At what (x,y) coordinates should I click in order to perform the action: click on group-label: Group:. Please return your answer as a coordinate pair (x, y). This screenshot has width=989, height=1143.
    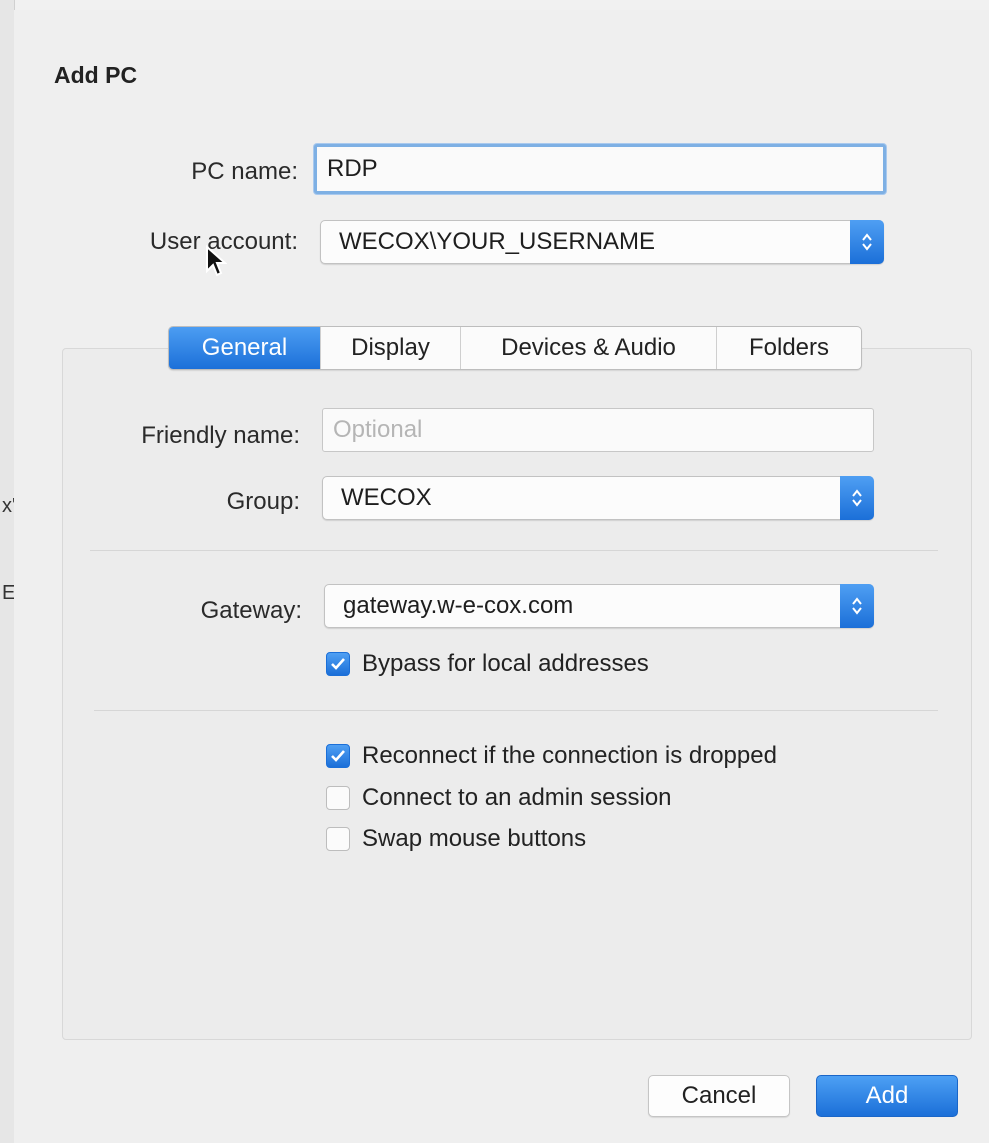
    Looking at the image, I should click on (263, 501).